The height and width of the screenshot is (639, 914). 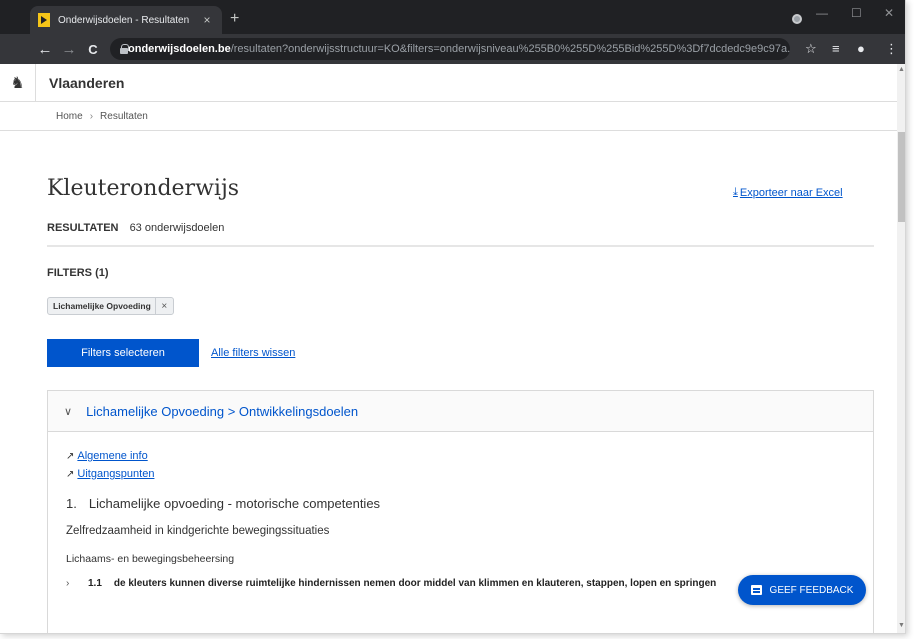 I want to click on filters-label: FILTERS (1), so click(x=78, y=273).